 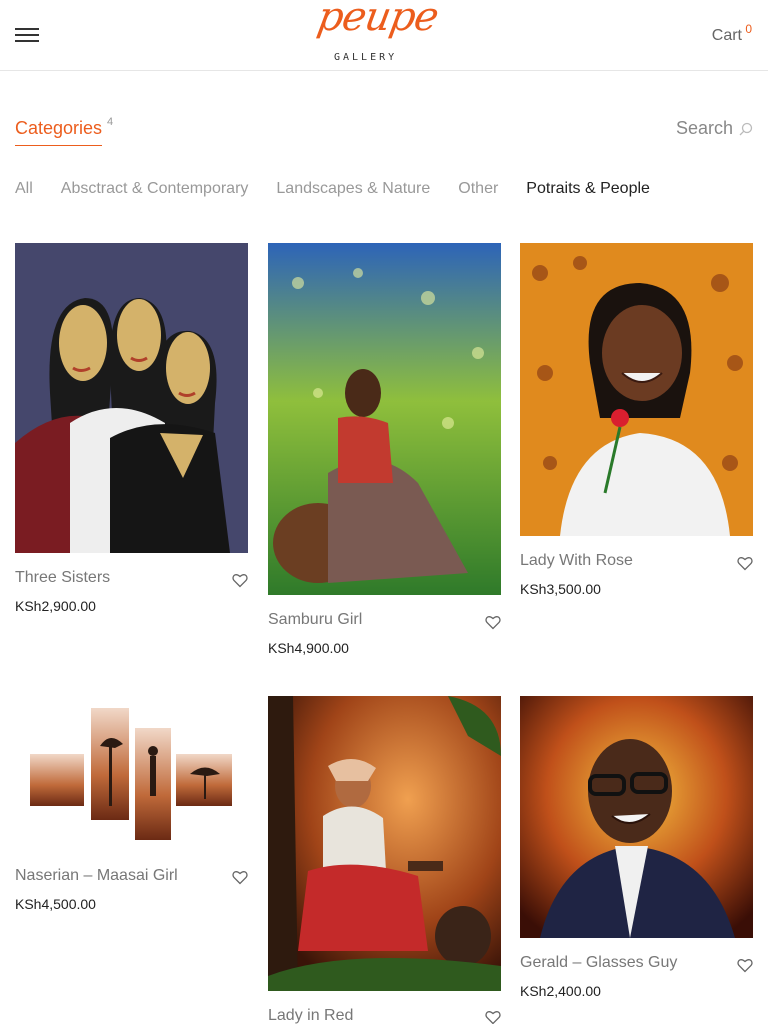 What do you see at coordinates (560, 991) in the screenshot?
I see `product-price: KSh2,400.00` at bounding box center [560, 991].